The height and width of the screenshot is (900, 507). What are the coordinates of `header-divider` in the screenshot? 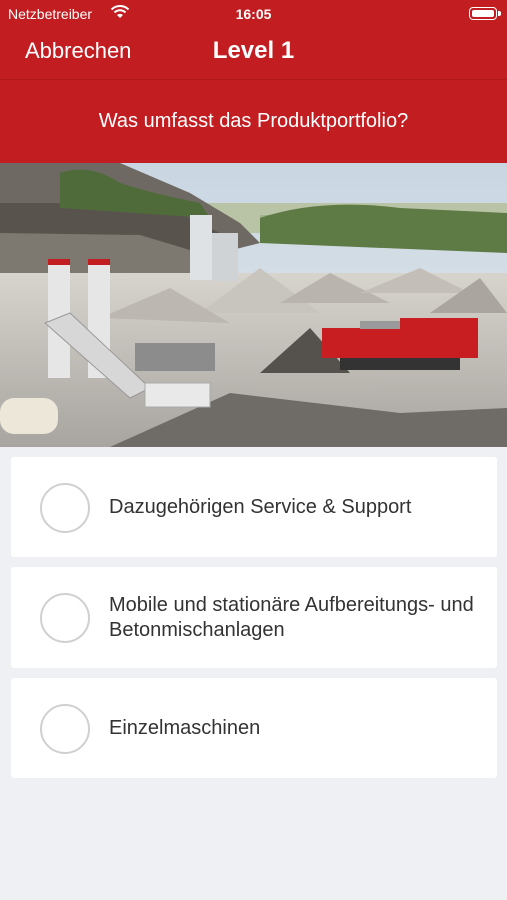 It's located at (253, 79).